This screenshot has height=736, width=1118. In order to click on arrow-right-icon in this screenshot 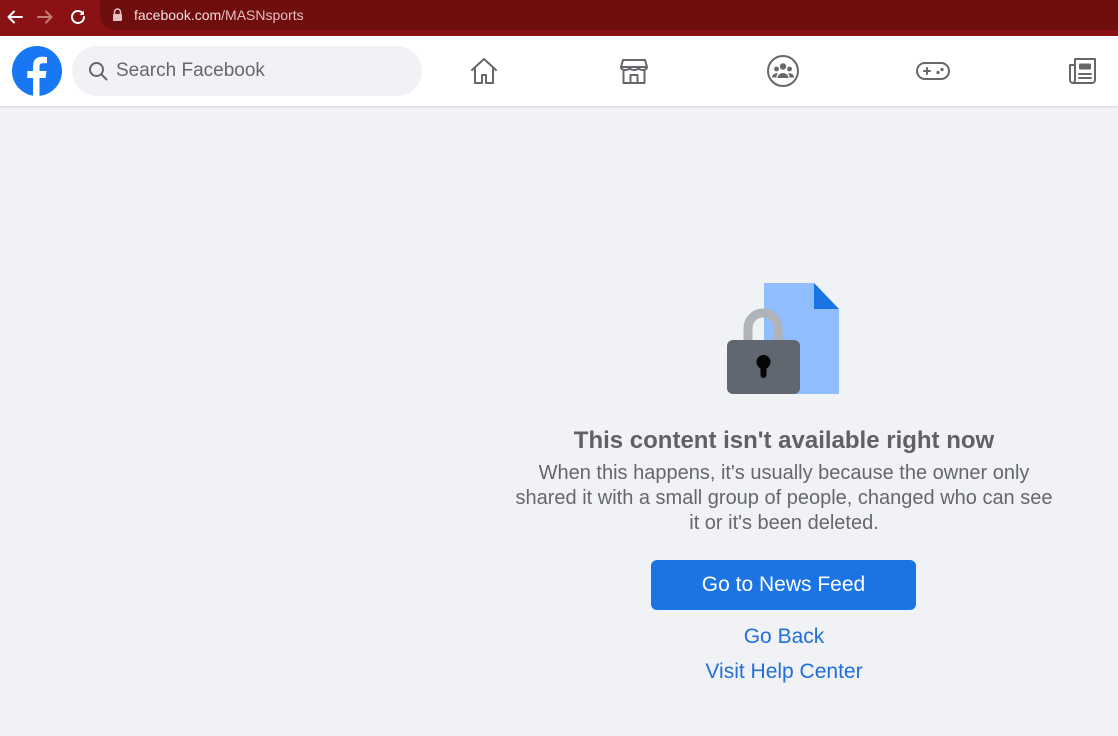, I will do `click(45, 17)`.